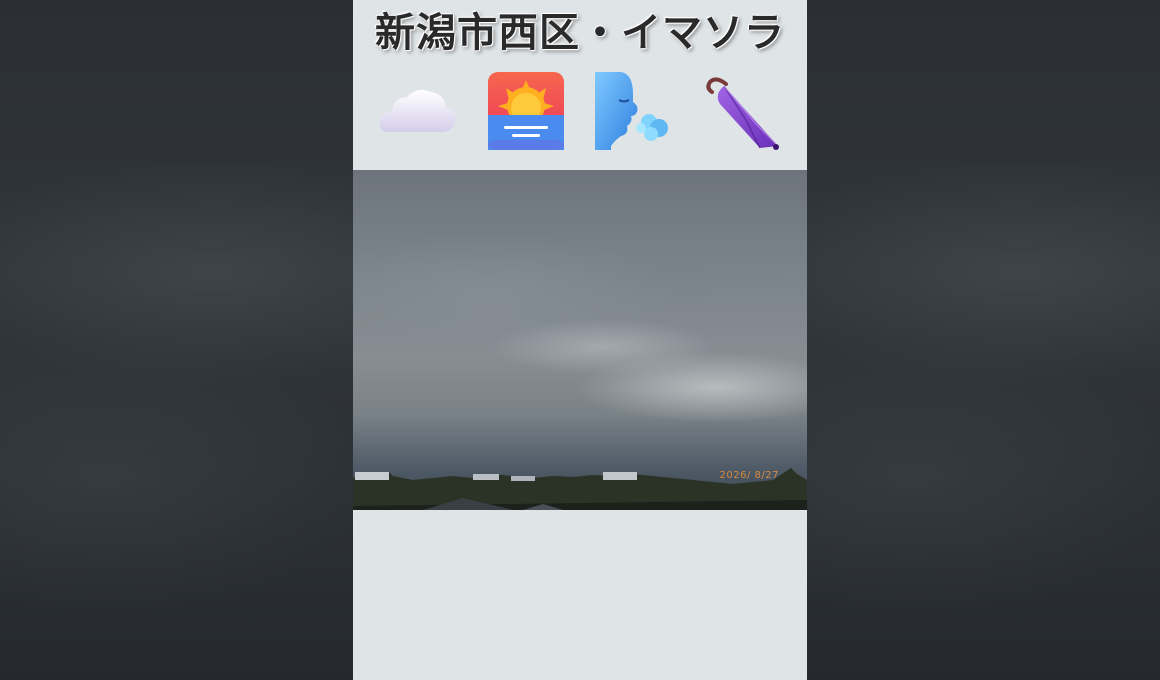 The height and width of the screenshot is (680, 1160). Describe the element at coordinates (633, 112) in the screenshot. I see `wind-face-icon` at that location.